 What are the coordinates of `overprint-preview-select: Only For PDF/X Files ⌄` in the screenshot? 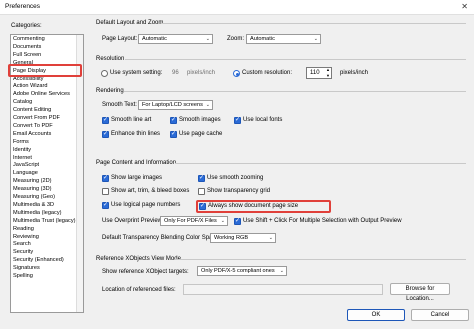 It's located at (194, 221).